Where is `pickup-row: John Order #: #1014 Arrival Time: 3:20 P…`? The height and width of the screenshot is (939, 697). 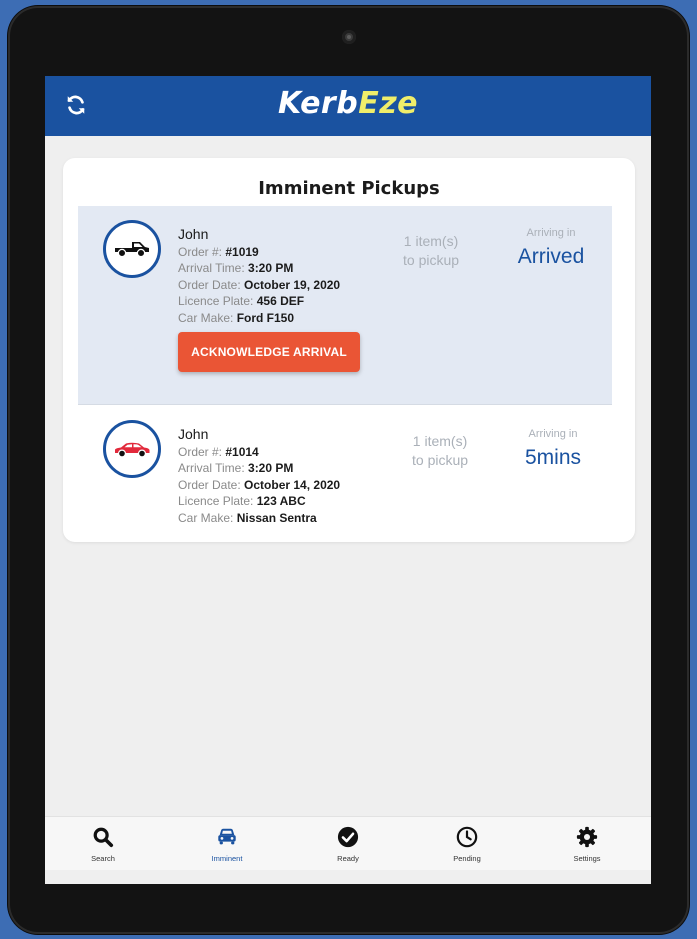 pickup-row: John Order #: #1014 Arrival Time: 3:20 P… is located at coordinates (345, 473).